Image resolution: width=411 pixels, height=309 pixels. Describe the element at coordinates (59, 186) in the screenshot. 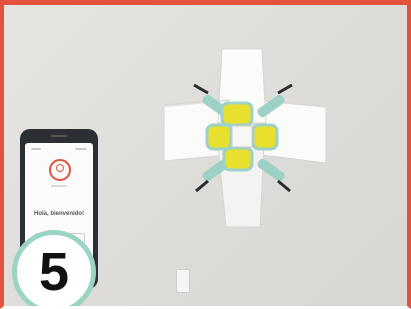

I see `avatar-caption-line` at that location.